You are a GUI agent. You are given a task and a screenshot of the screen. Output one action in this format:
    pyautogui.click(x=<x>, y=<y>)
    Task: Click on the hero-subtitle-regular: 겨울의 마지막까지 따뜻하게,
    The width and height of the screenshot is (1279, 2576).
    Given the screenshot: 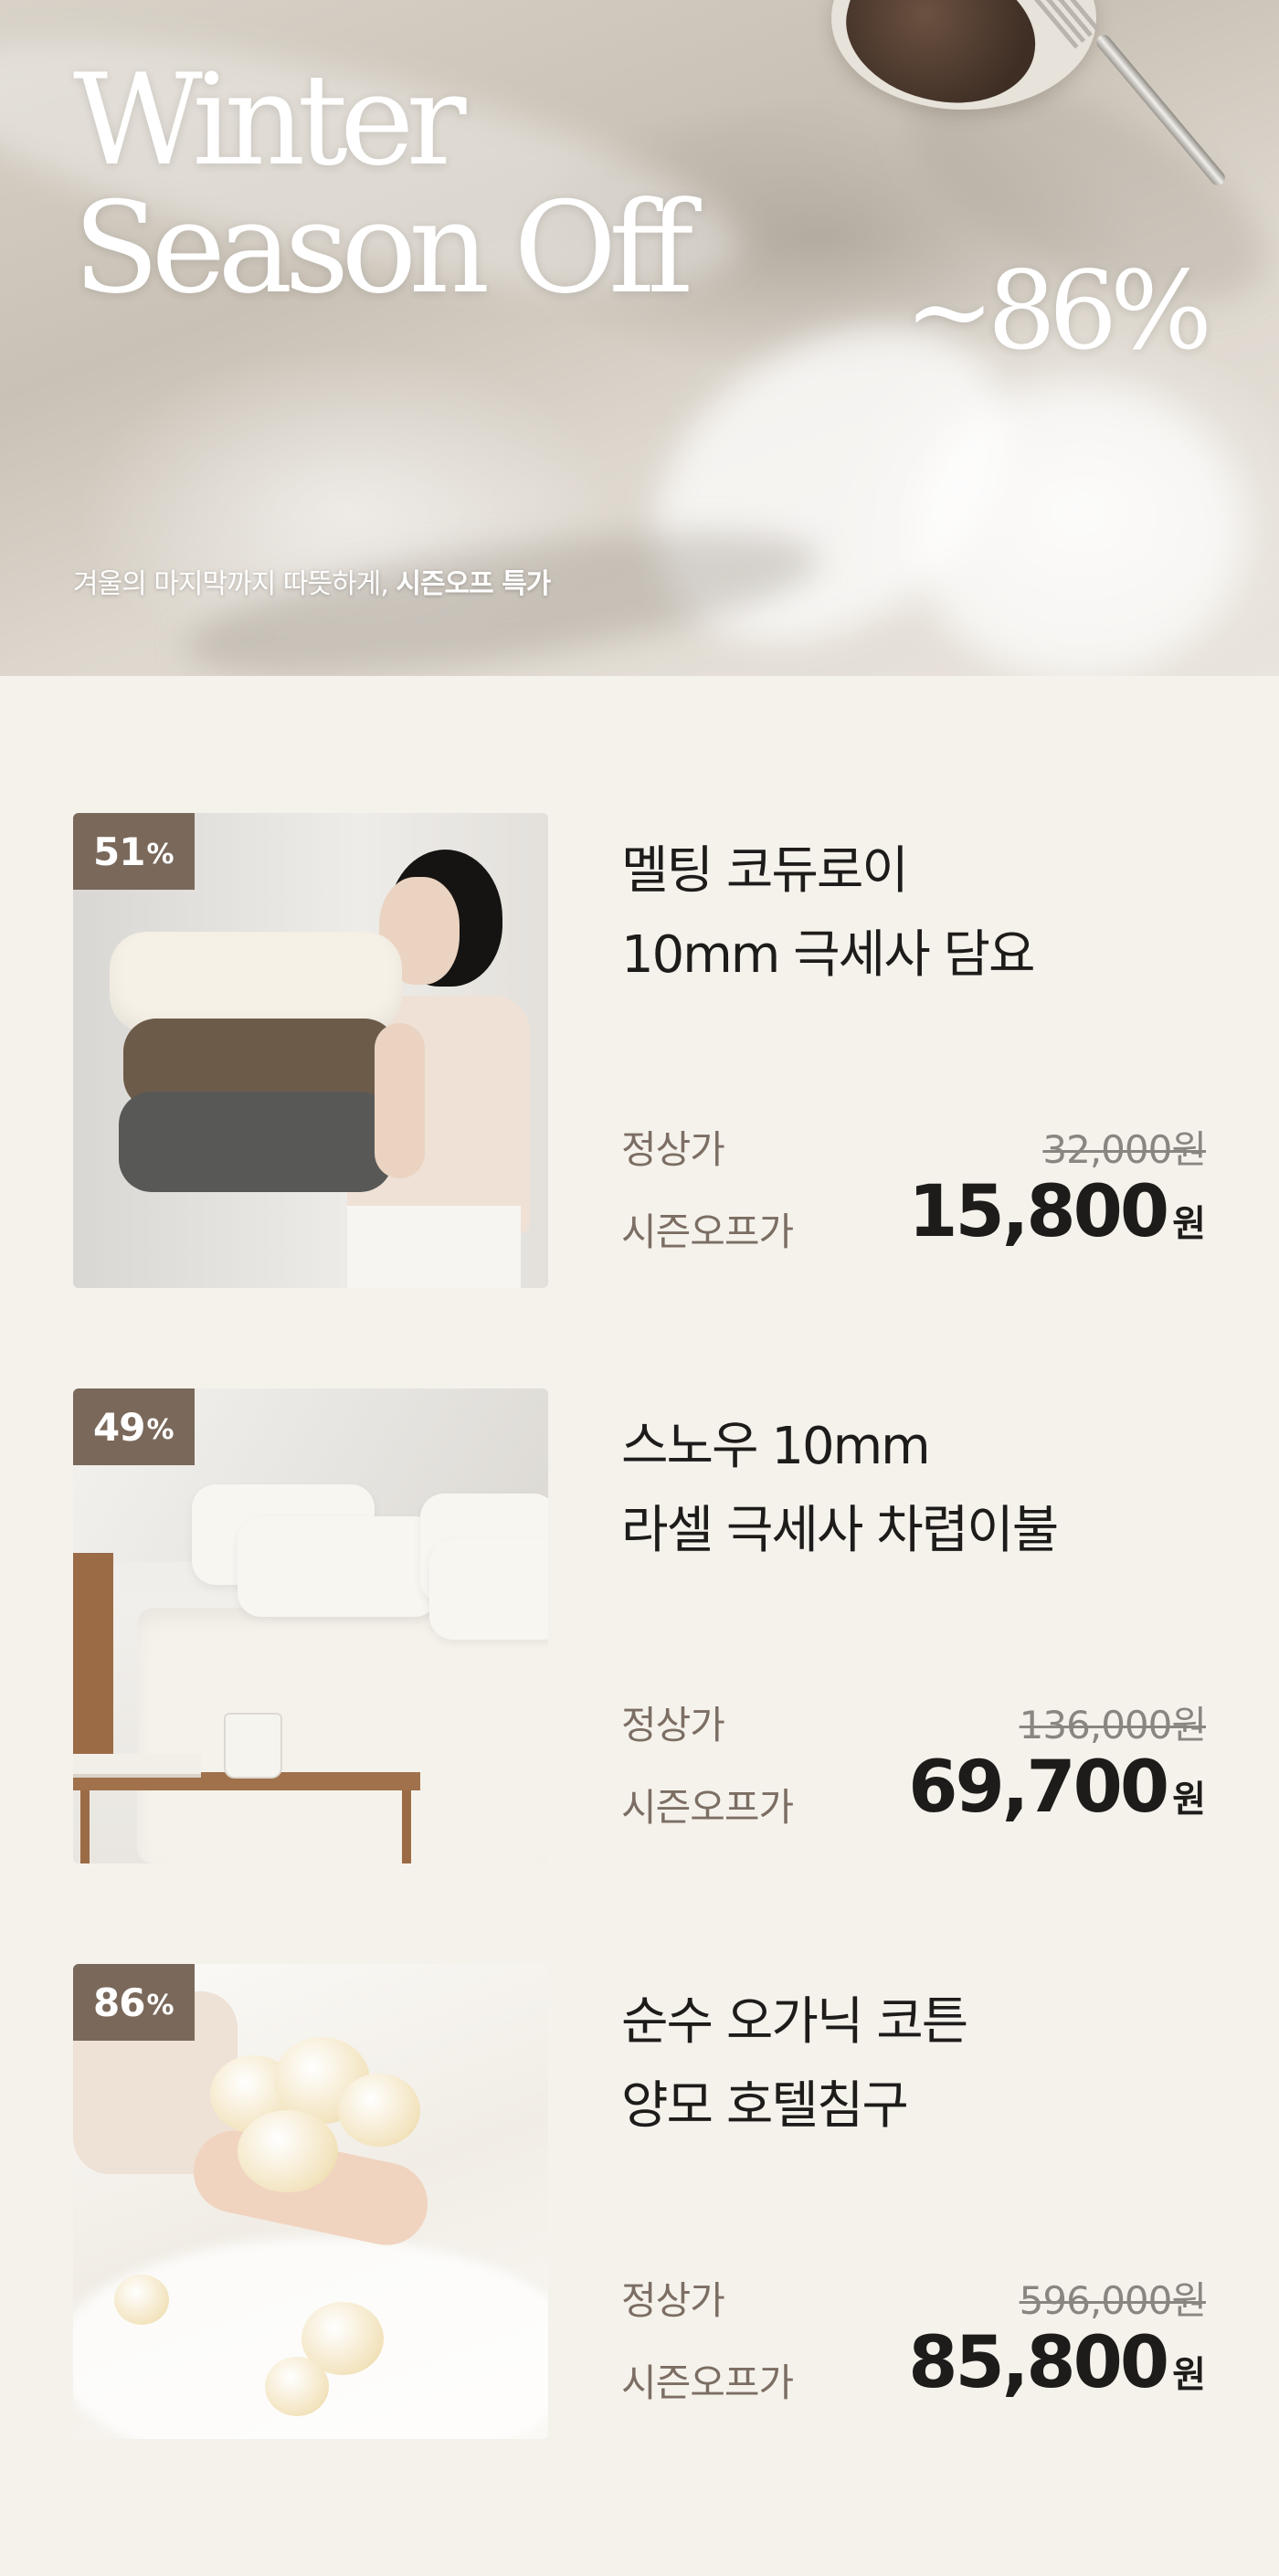 What is the action you would take?
    pyautogui.click(x=235, y=584)
    